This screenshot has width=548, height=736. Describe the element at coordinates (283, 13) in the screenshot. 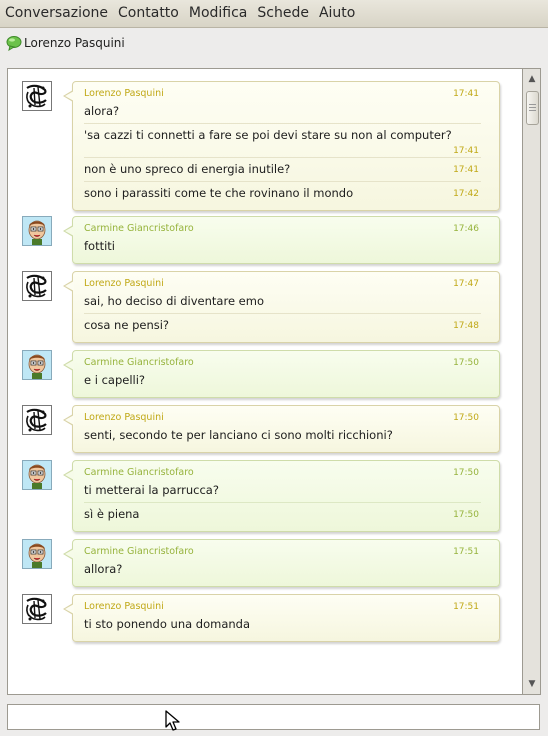

I see `menu-schede: Schede` at that location.